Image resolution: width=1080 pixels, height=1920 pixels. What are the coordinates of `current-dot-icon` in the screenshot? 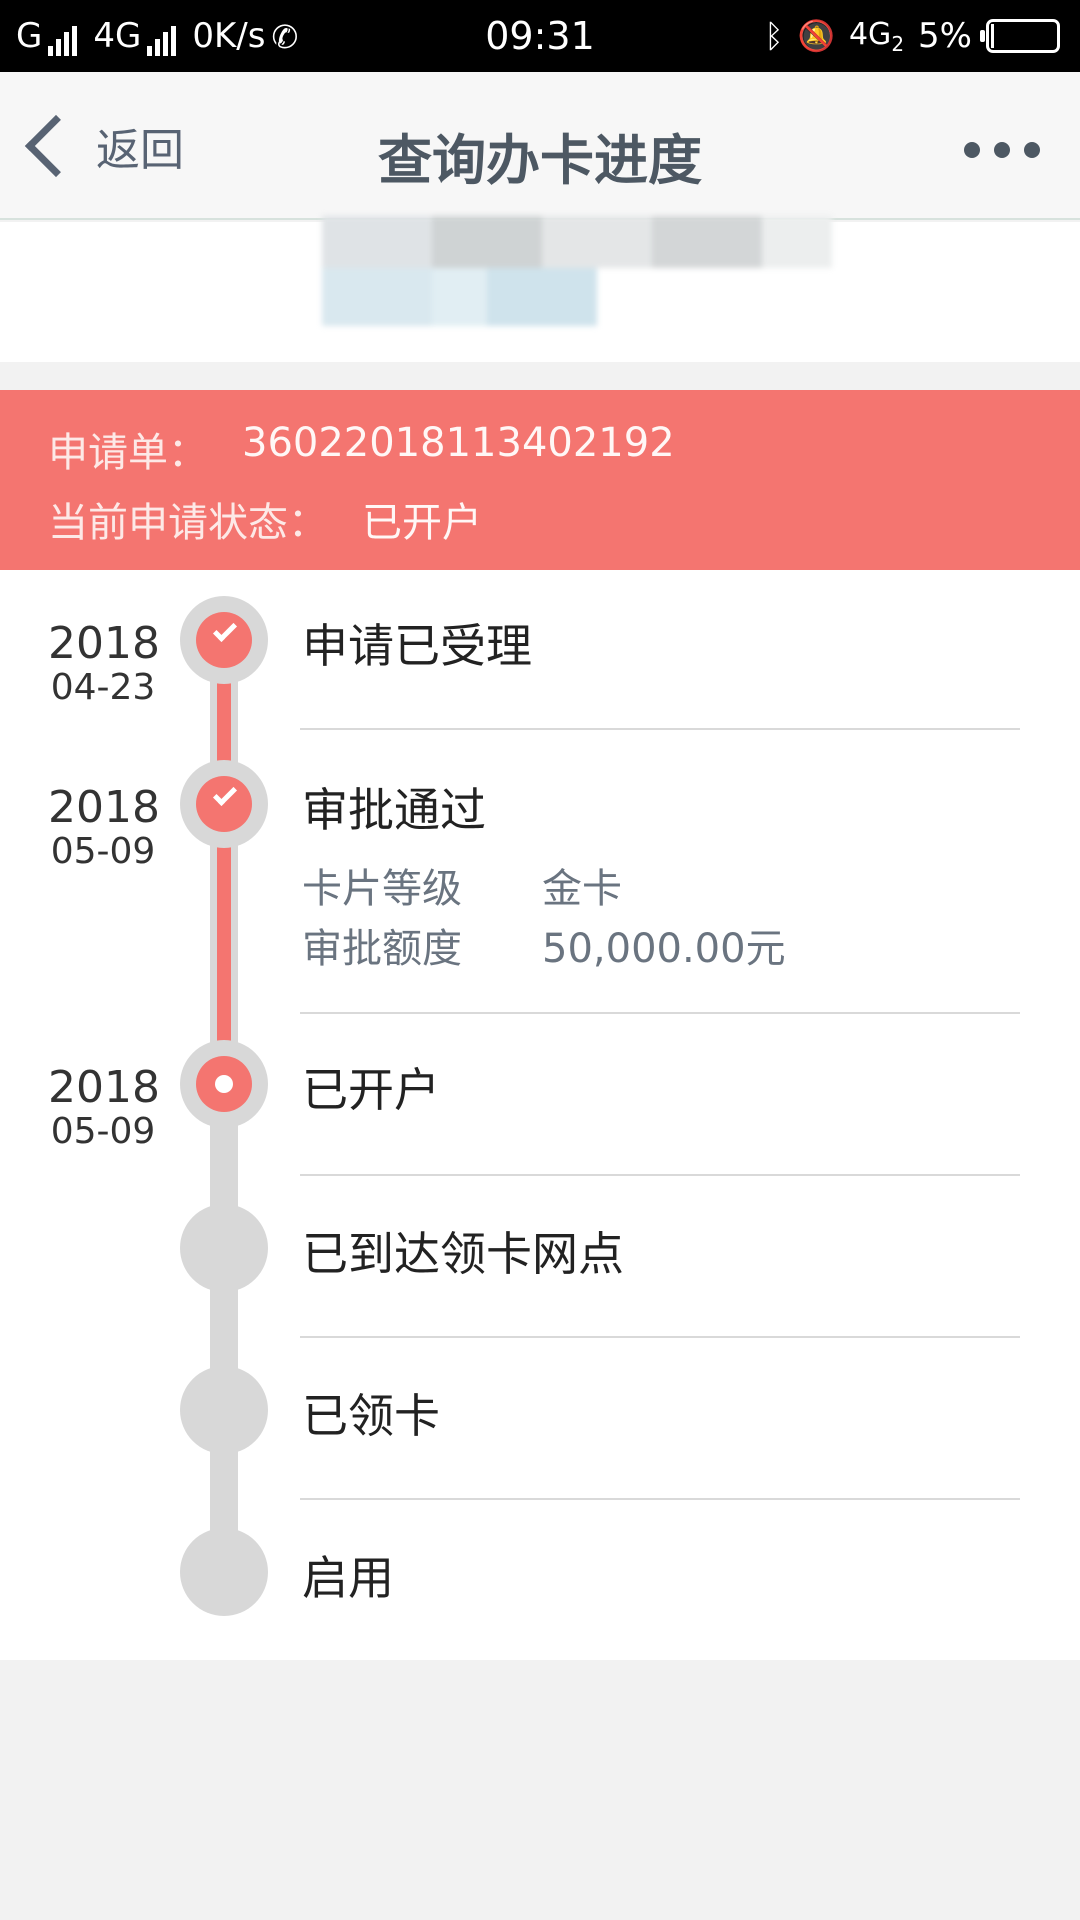 It's located at (224, 1084).